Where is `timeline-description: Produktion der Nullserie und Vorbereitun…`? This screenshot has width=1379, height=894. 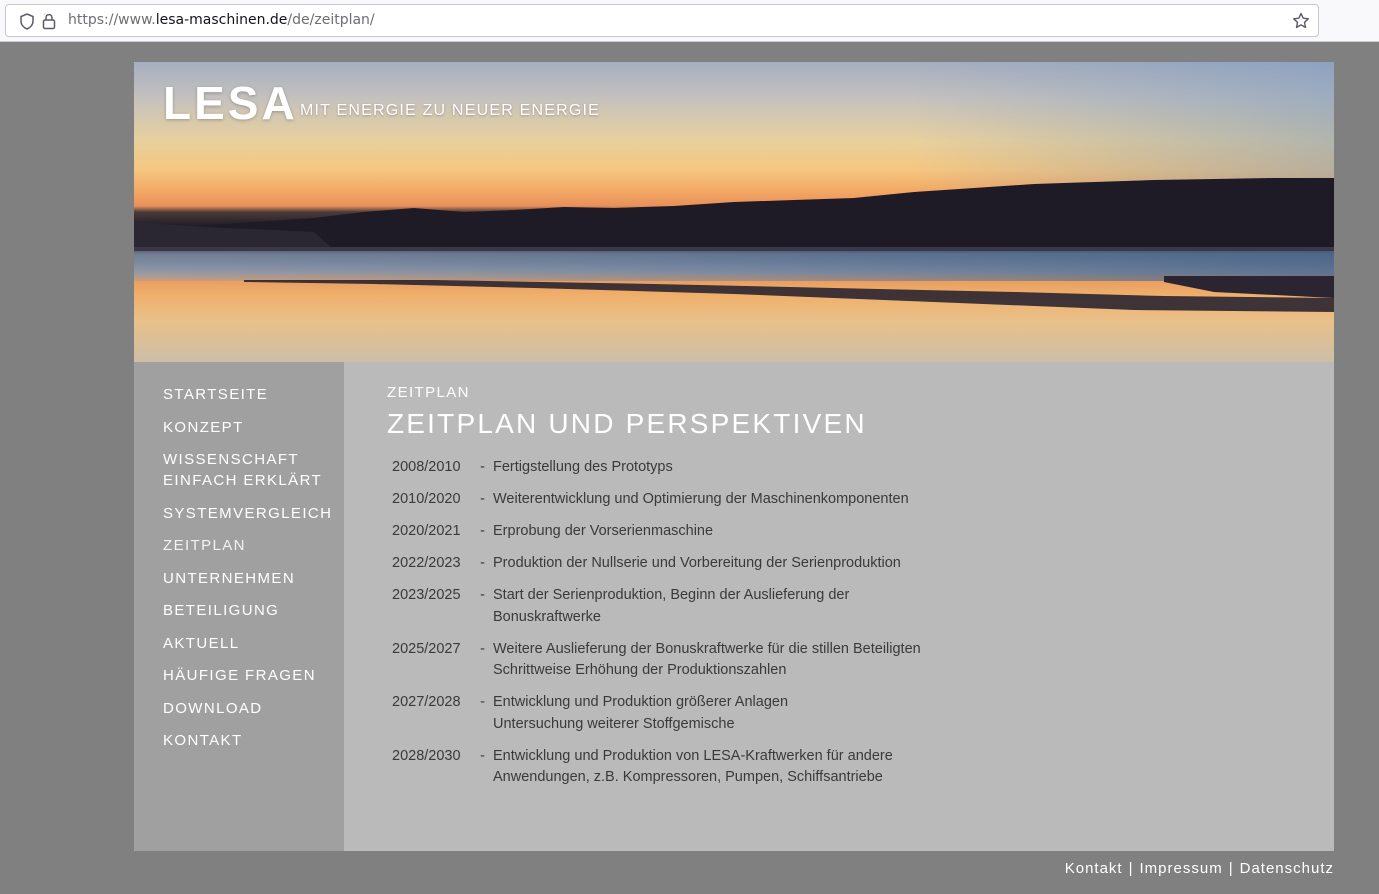
timeline-description: Produktion der Nullserie und Vorbereitun… is located at coordinates (733, 569).